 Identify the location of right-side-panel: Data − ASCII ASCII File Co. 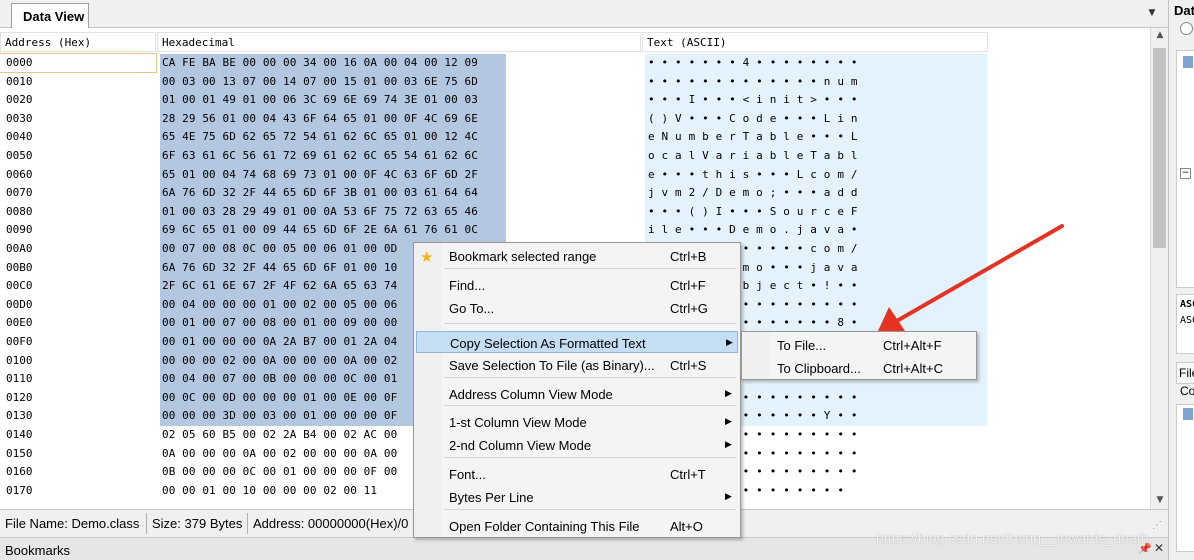
(1181, 280).